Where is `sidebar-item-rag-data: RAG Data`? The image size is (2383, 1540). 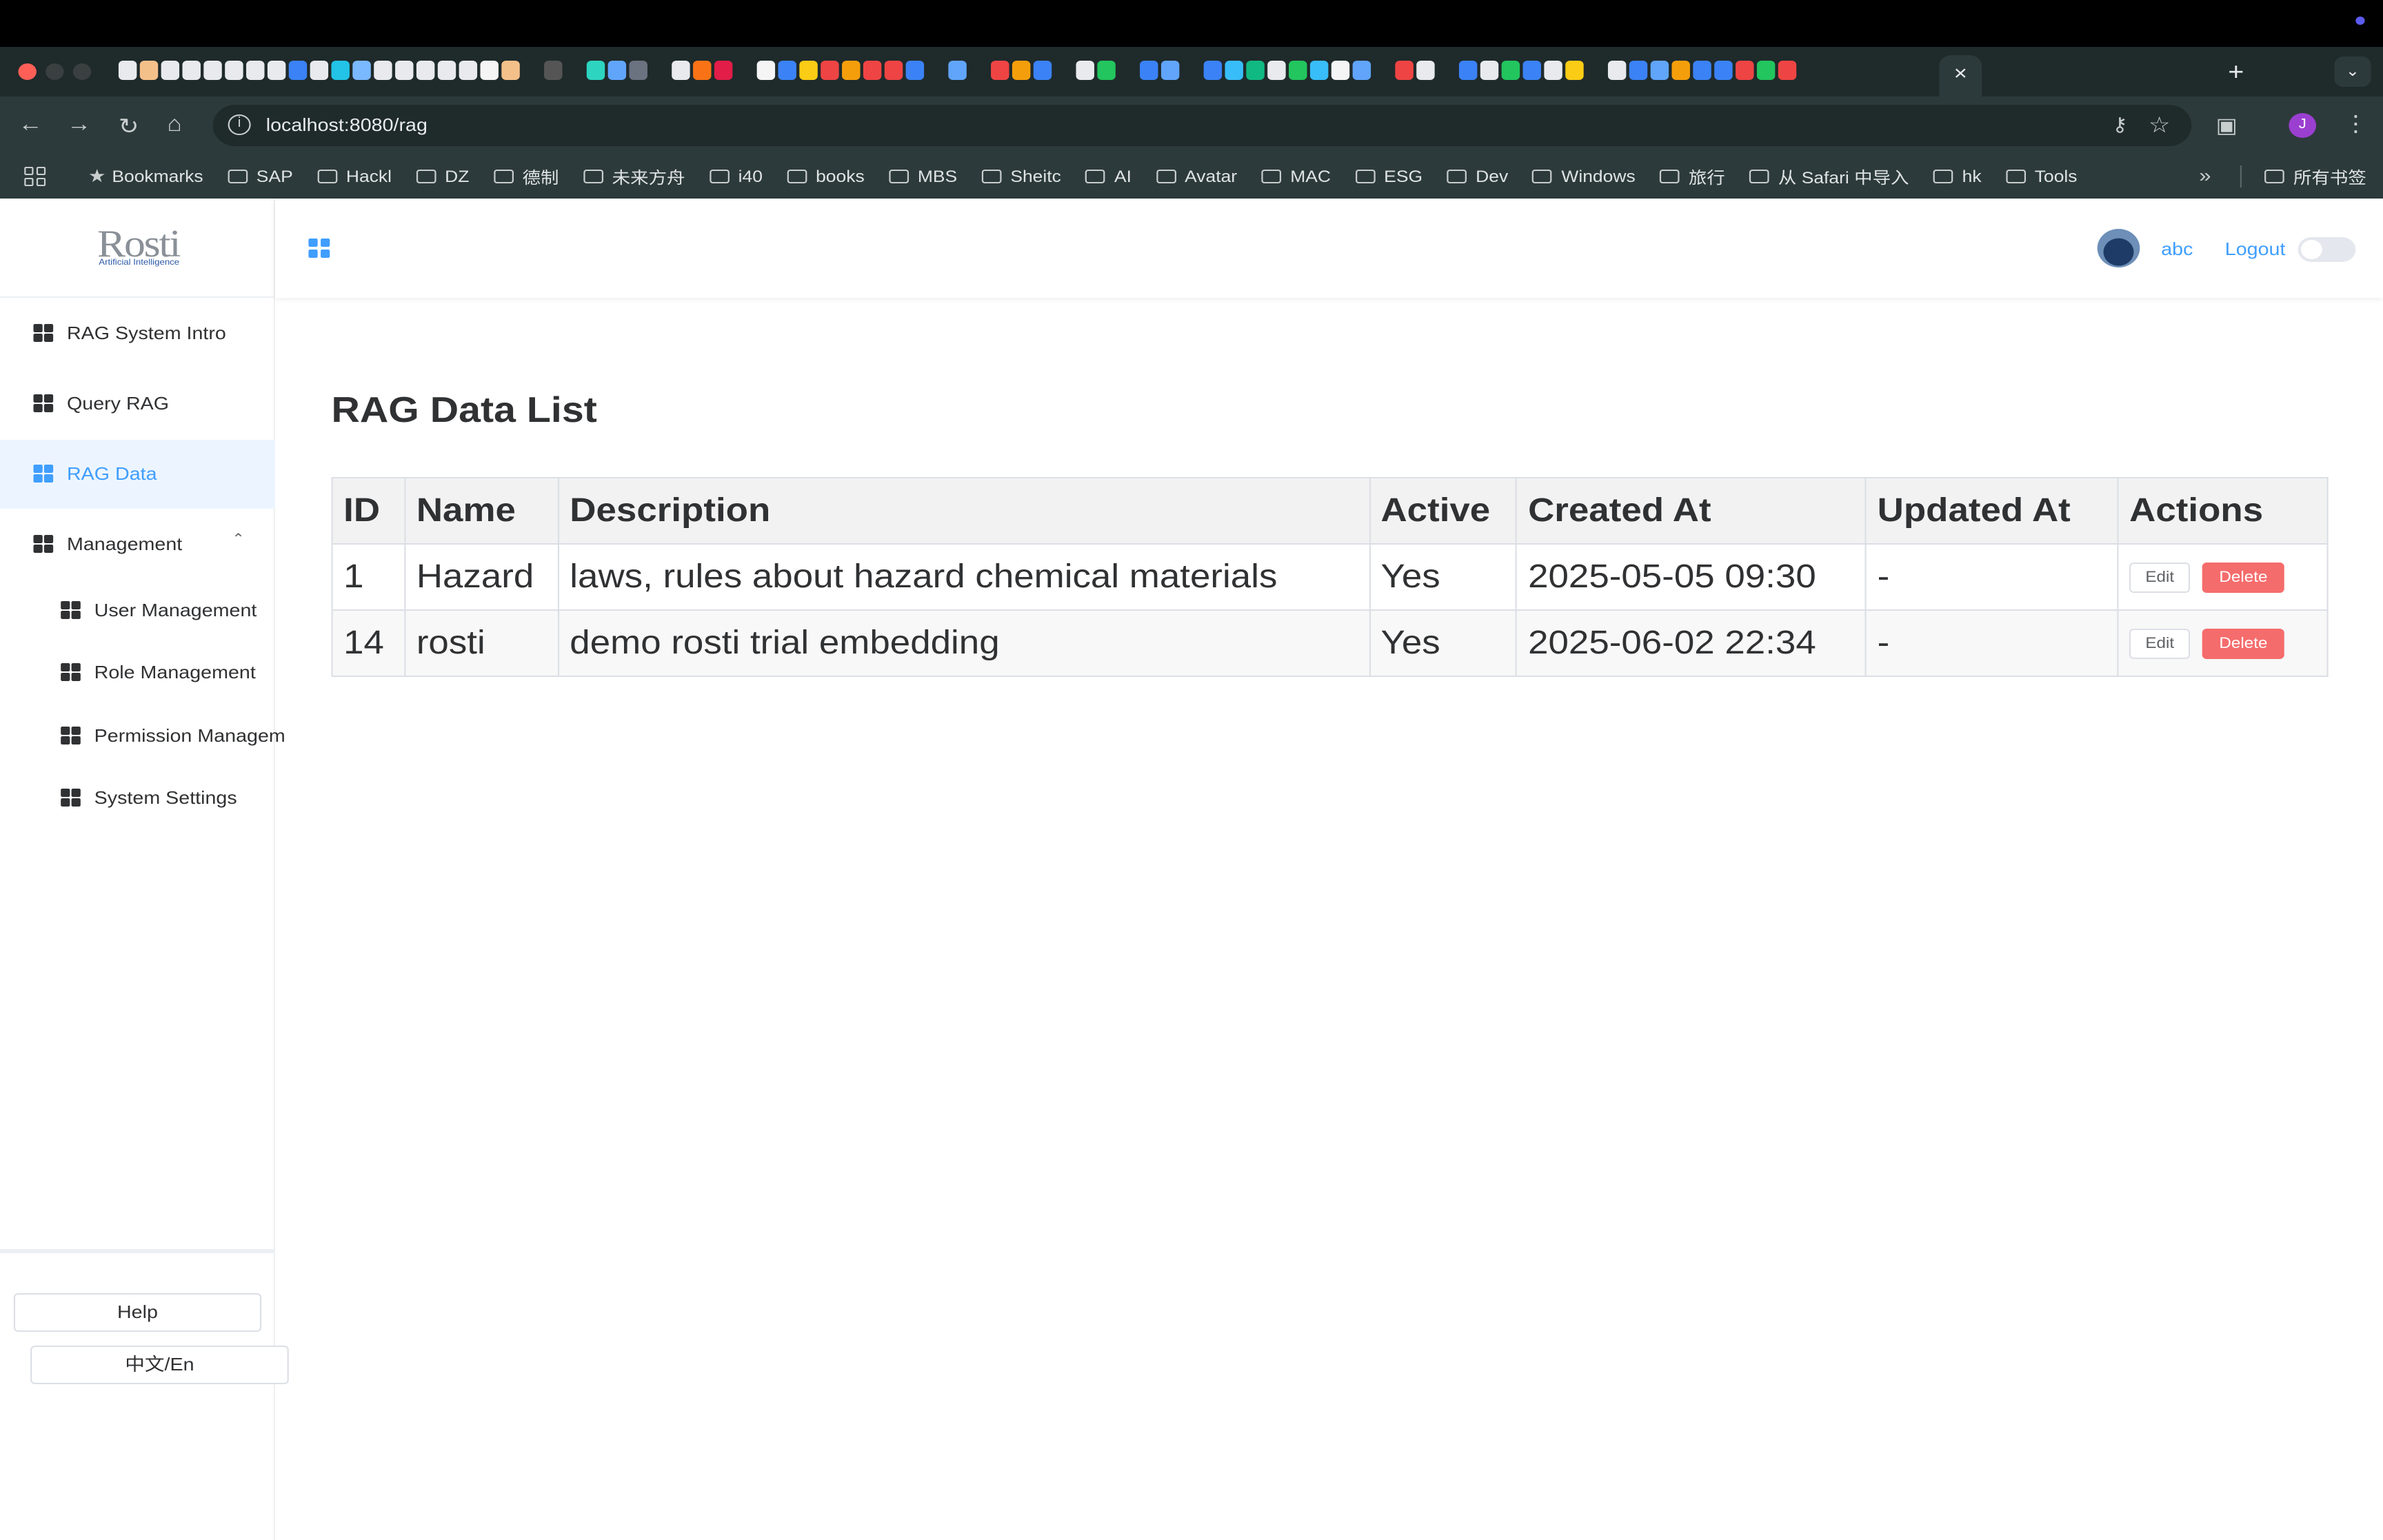
sidebar-item-rag-data: RAG Data is located at coordinates (137, 475).